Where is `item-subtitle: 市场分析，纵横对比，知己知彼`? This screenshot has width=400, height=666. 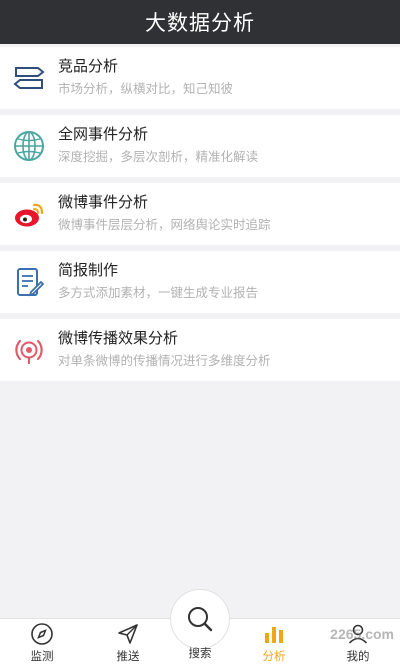 item-subtitle: 市场分析，纵横对比，知己知彼 is located at coordinates (146, 89).